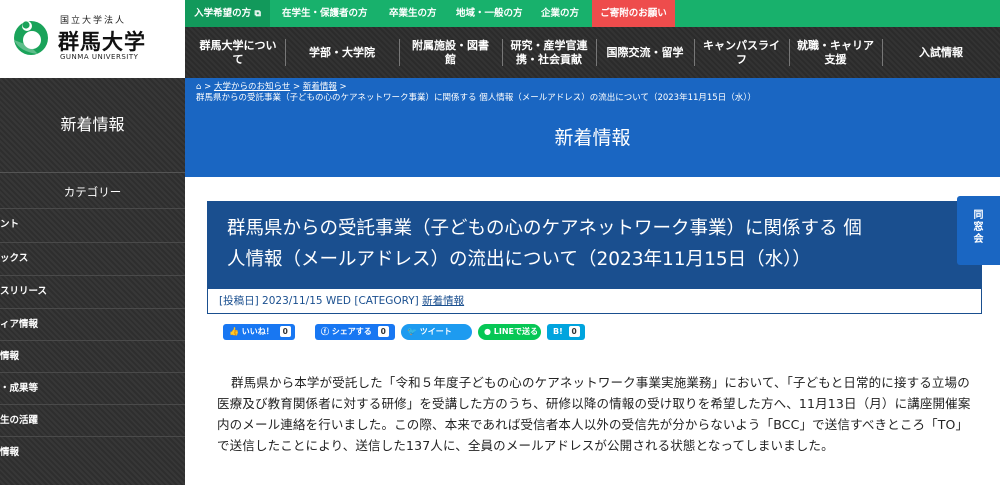 The width and height of the screenshot is (1000, 485). I want to click on nav-facilities: 附属施設・図書館, so click(450, 52).